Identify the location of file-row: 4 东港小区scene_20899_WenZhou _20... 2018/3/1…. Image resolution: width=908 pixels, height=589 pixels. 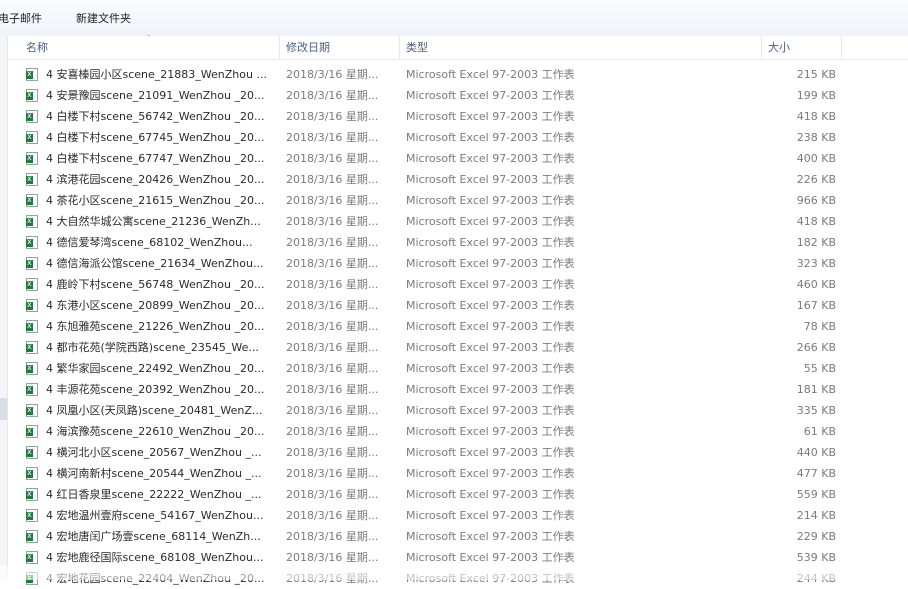
(458, 305).